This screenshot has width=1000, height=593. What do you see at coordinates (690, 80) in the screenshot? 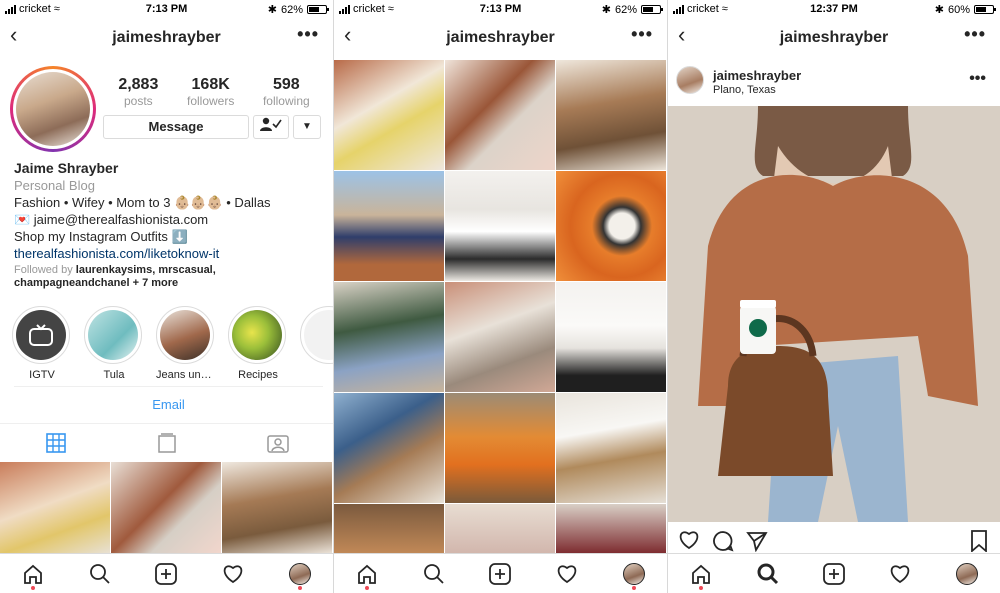
I see `post-author-avatar` at bounding box center [690, 80].